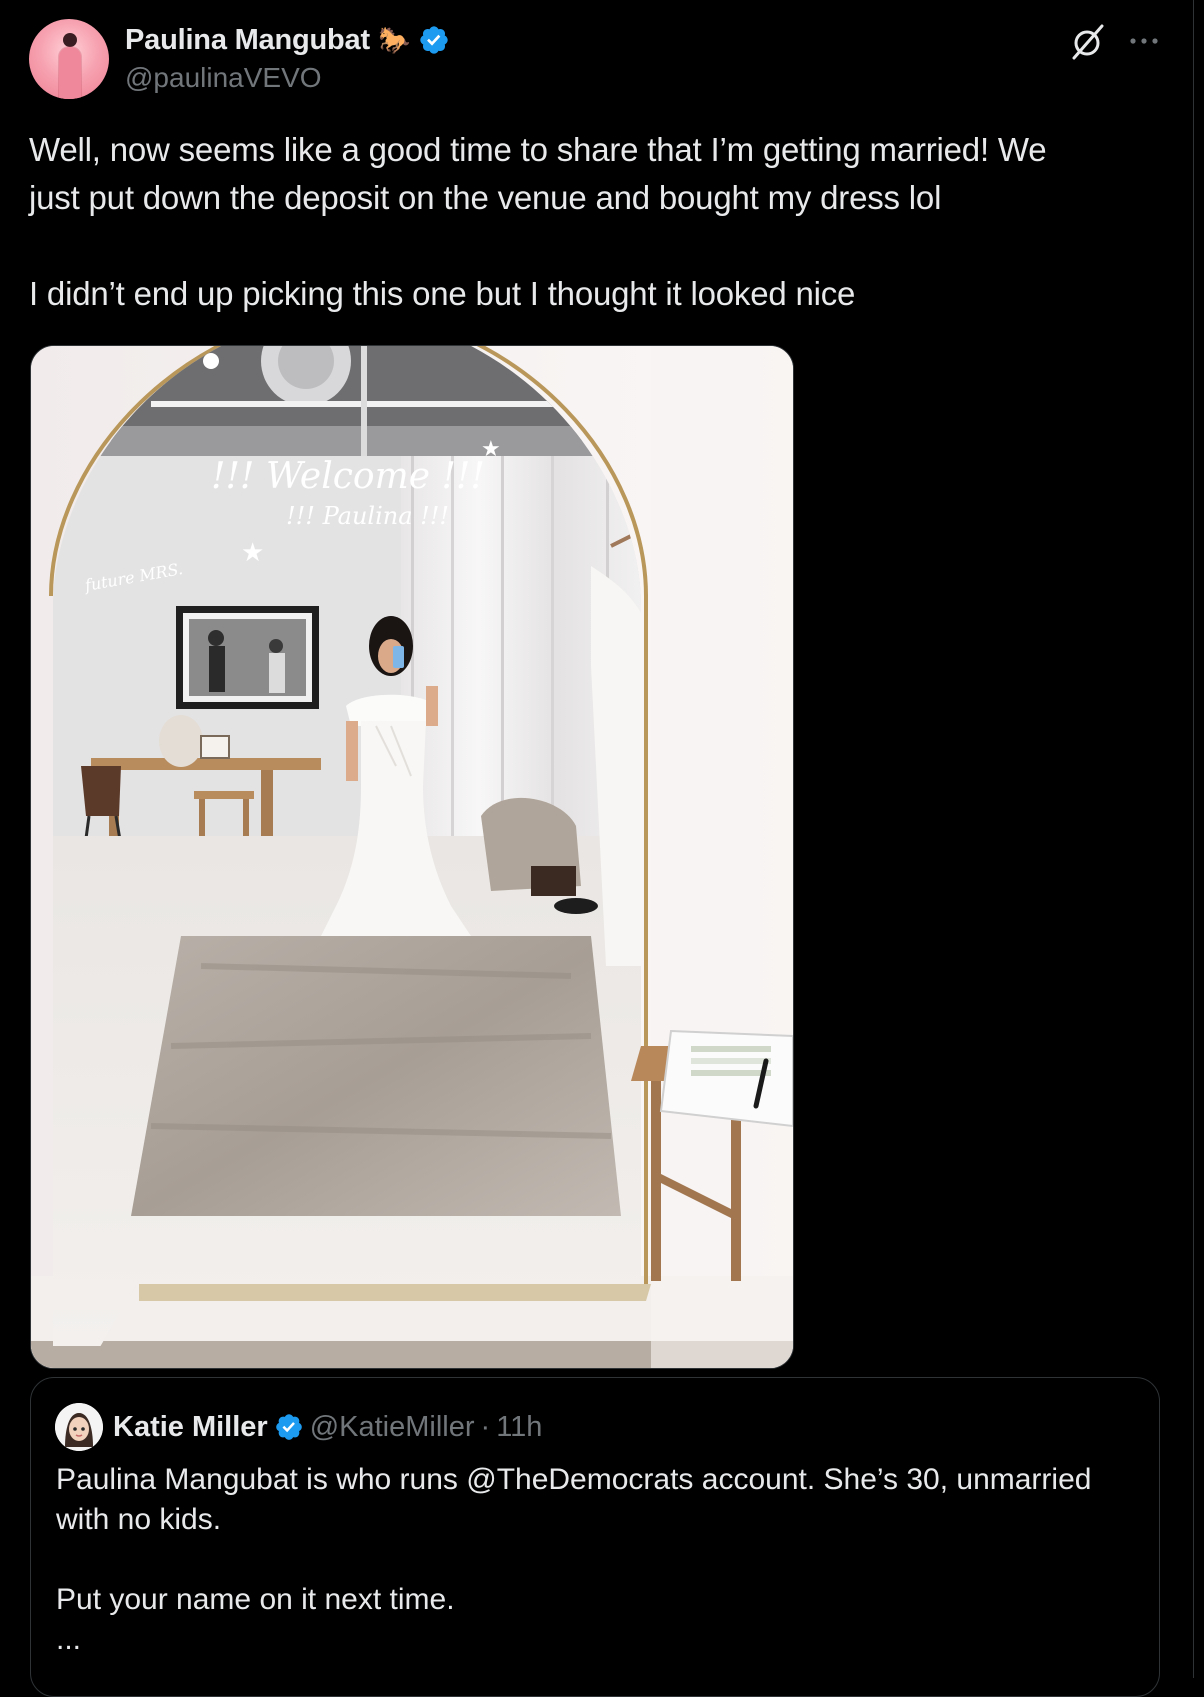 Image resolution: width=1204 pixels, height=1697 pixels. I want to click on quoted-handle: @KatieMiller, so click(392, 1427).